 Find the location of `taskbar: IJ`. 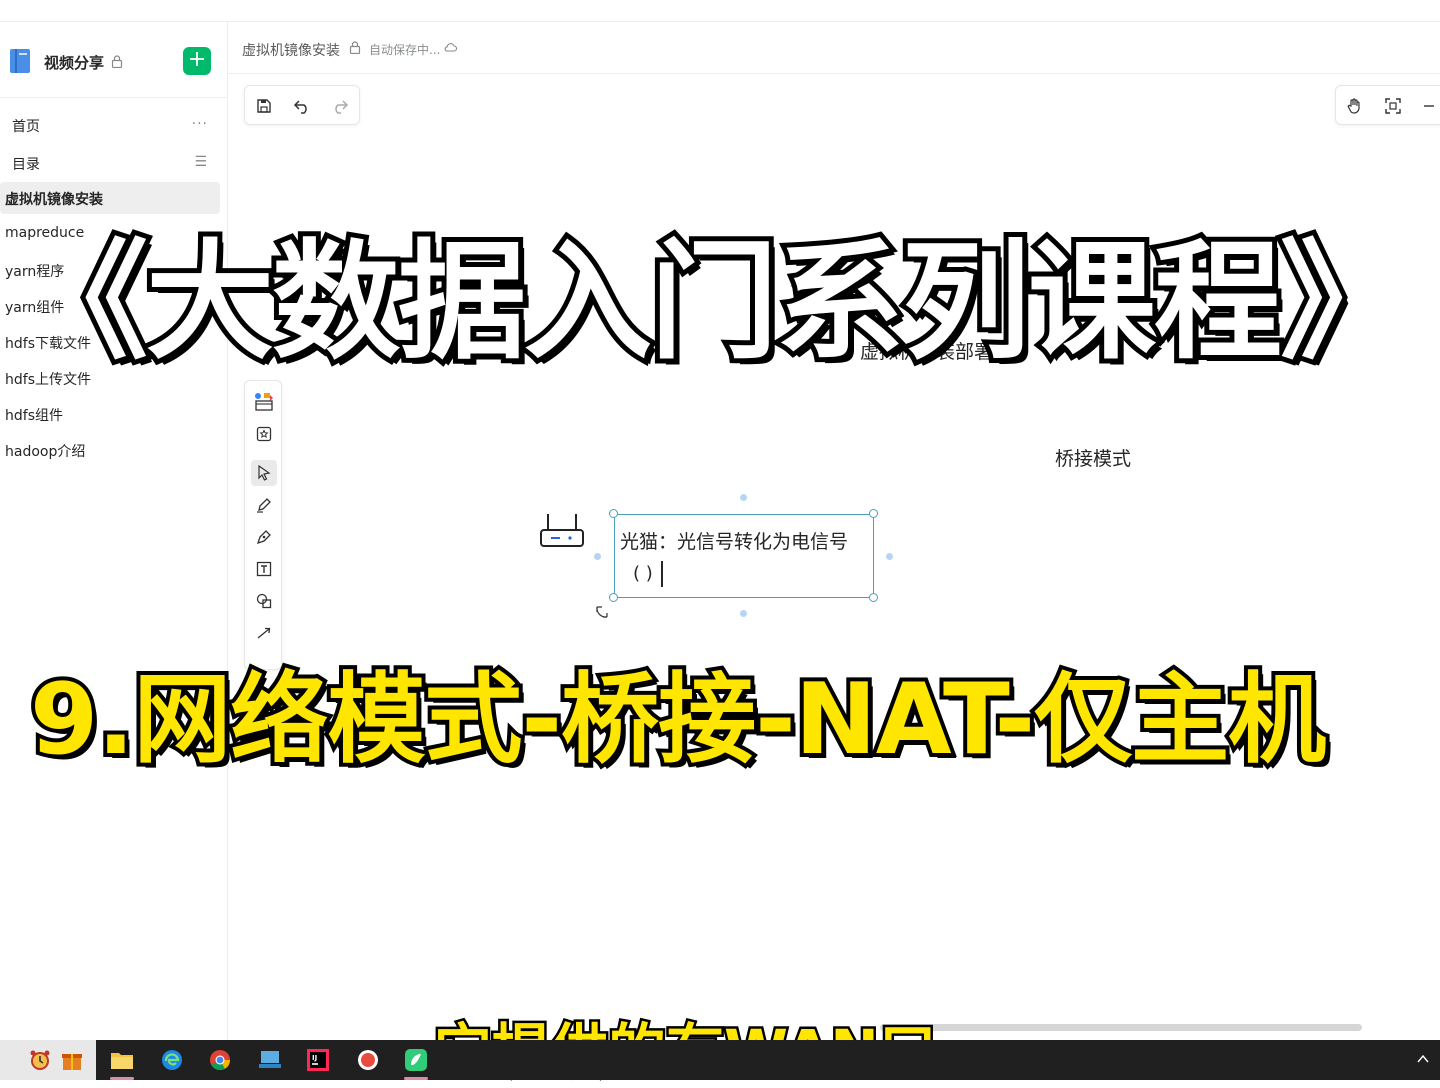

taskbar: IJ is located at coordinates (720, 1060).